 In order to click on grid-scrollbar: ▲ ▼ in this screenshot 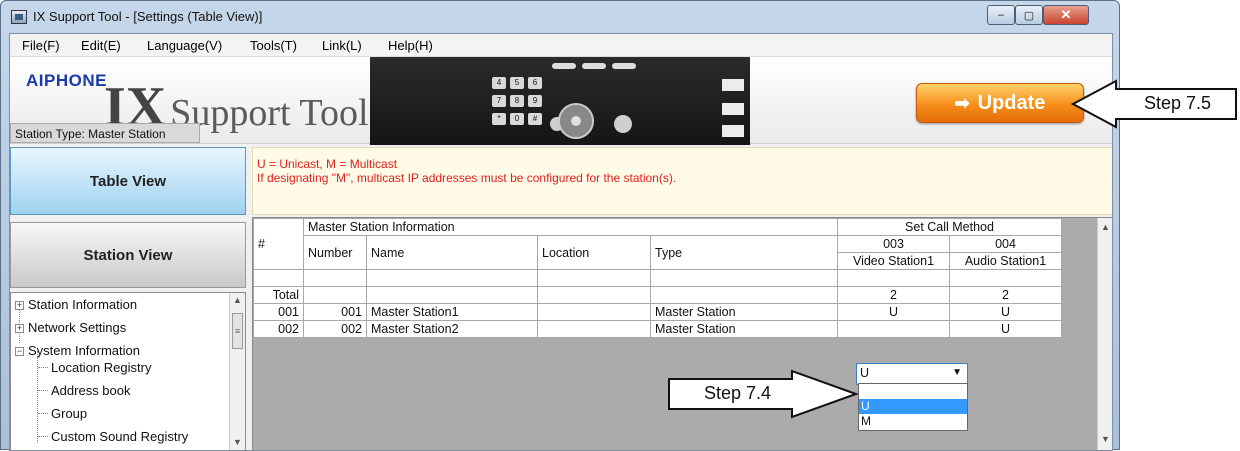, I will do `click(1104, 334)`.